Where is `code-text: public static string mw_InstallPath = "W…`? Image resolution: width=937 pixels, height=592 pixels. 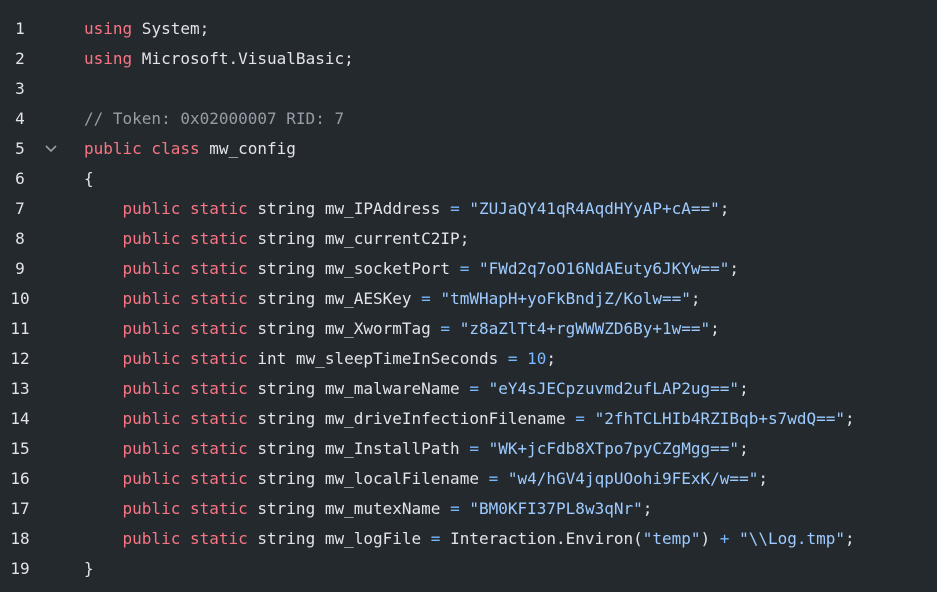 code-text: public static string mw_InstallPath = "W… is located at coordinates (416, 449).